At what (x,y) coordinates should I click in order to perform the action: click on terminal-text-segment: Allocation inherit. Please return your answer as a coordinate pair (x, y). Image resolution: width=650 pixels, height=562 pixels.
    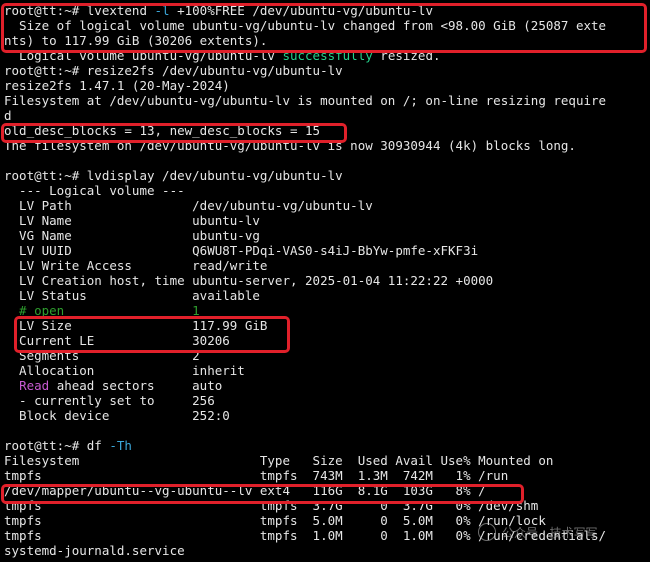
    Looking at the image, I should click on (124, 370).